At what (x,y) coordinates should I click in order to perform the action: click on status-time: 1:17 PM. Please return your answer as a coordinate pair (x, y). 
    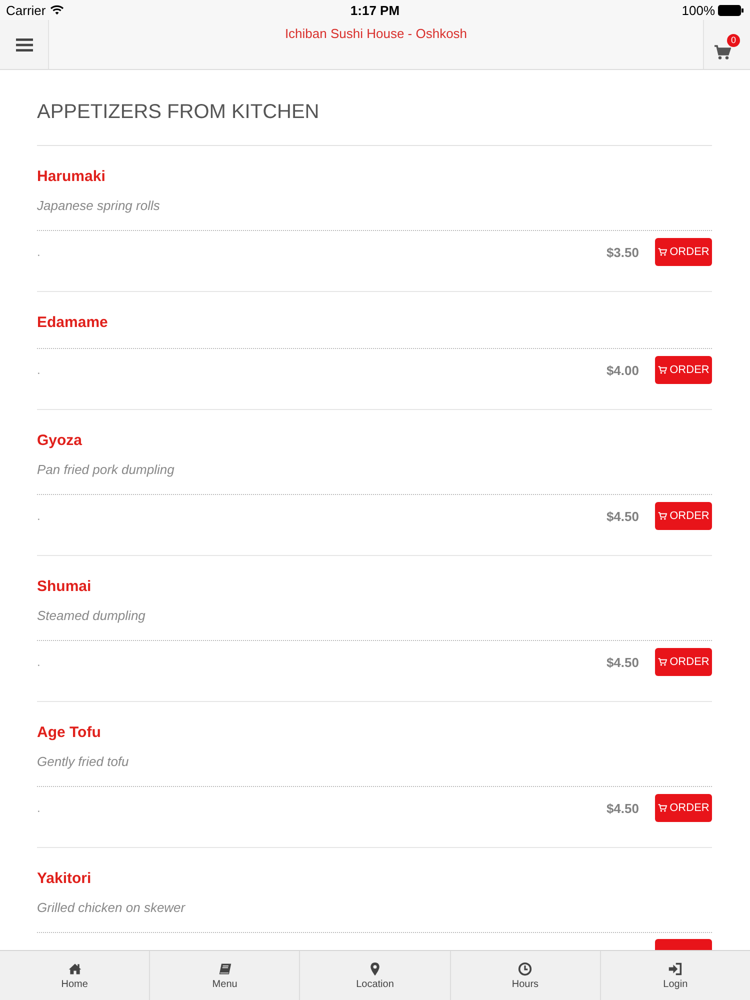
    Looking at the image, I should click on (375, 10).